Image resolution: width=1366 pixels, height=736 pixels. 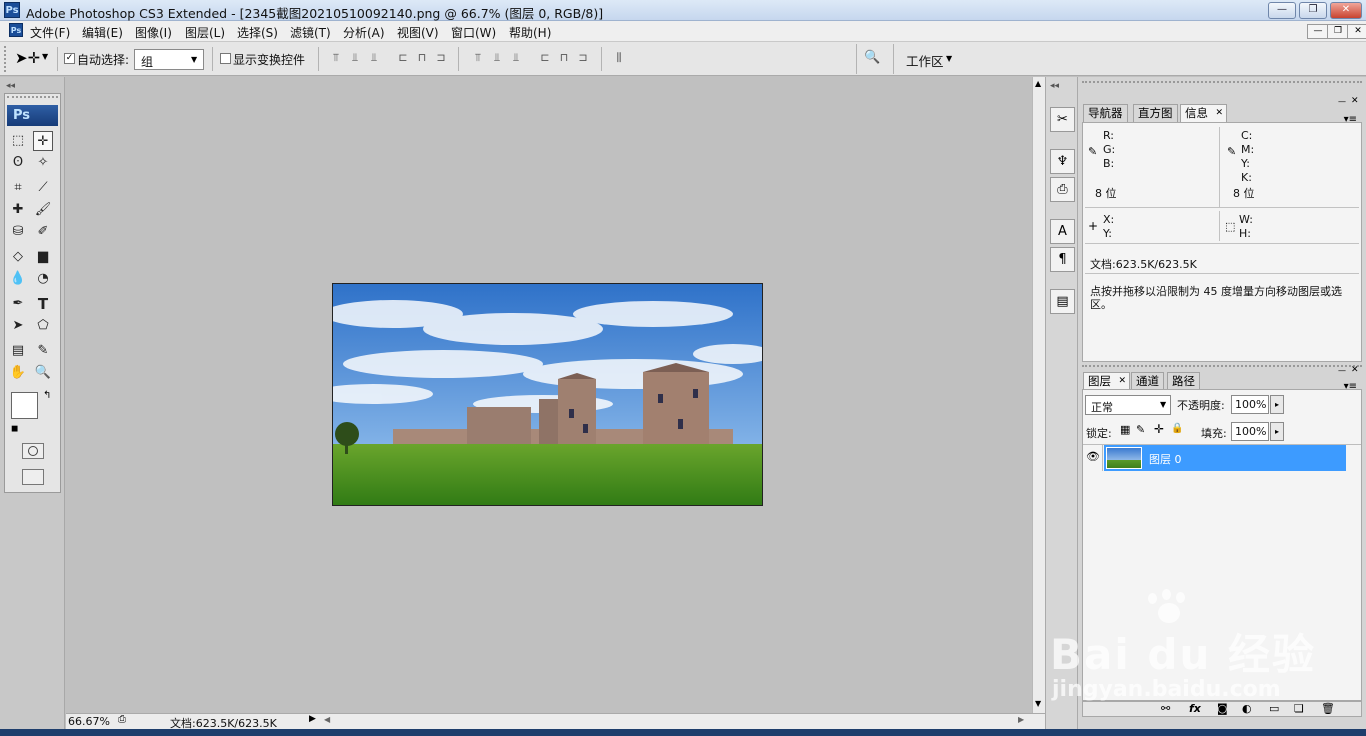 What do you see at coordinates (374, 58) in the screenshot?
I see `align-bottom-icon: ⫫` at bounding box center [374, 58].